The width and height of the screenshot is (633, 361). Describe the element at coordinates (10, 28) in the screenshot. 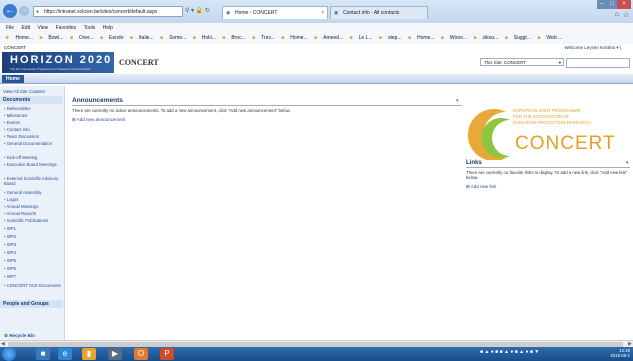

I see `menu-file: File` at that location.